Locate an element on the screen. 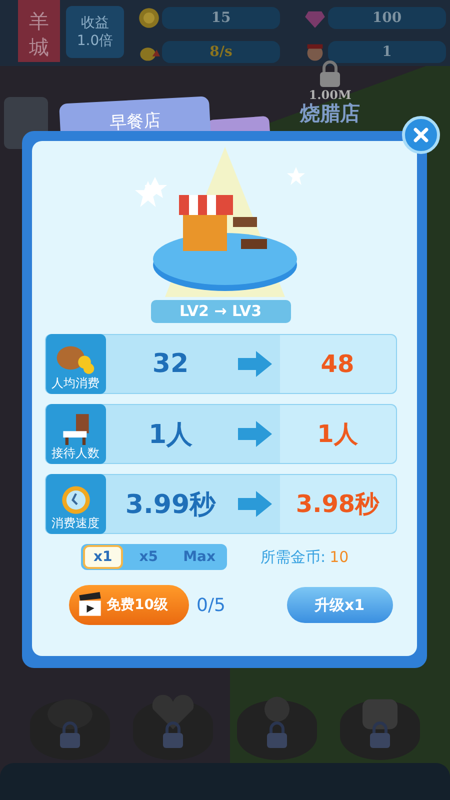 The width and height of the screenshot is (450, 800). current-value: 32 is located at coordinates (170, 364).